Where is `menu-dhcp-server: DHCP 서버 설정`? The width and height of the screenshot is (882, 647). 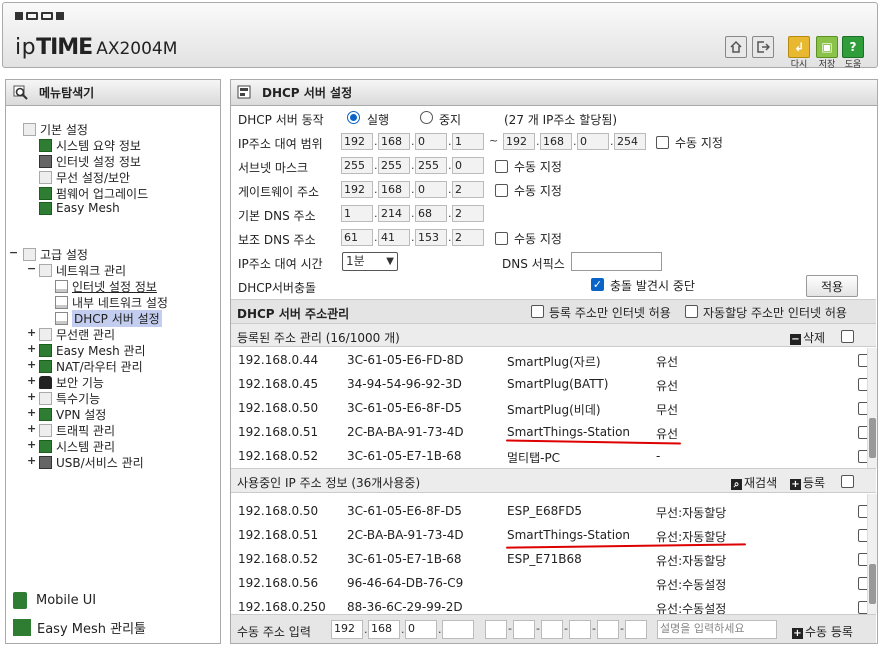
menu-dhcp-server: DHCP 서버 설정 is located at coordinates (108, 318).